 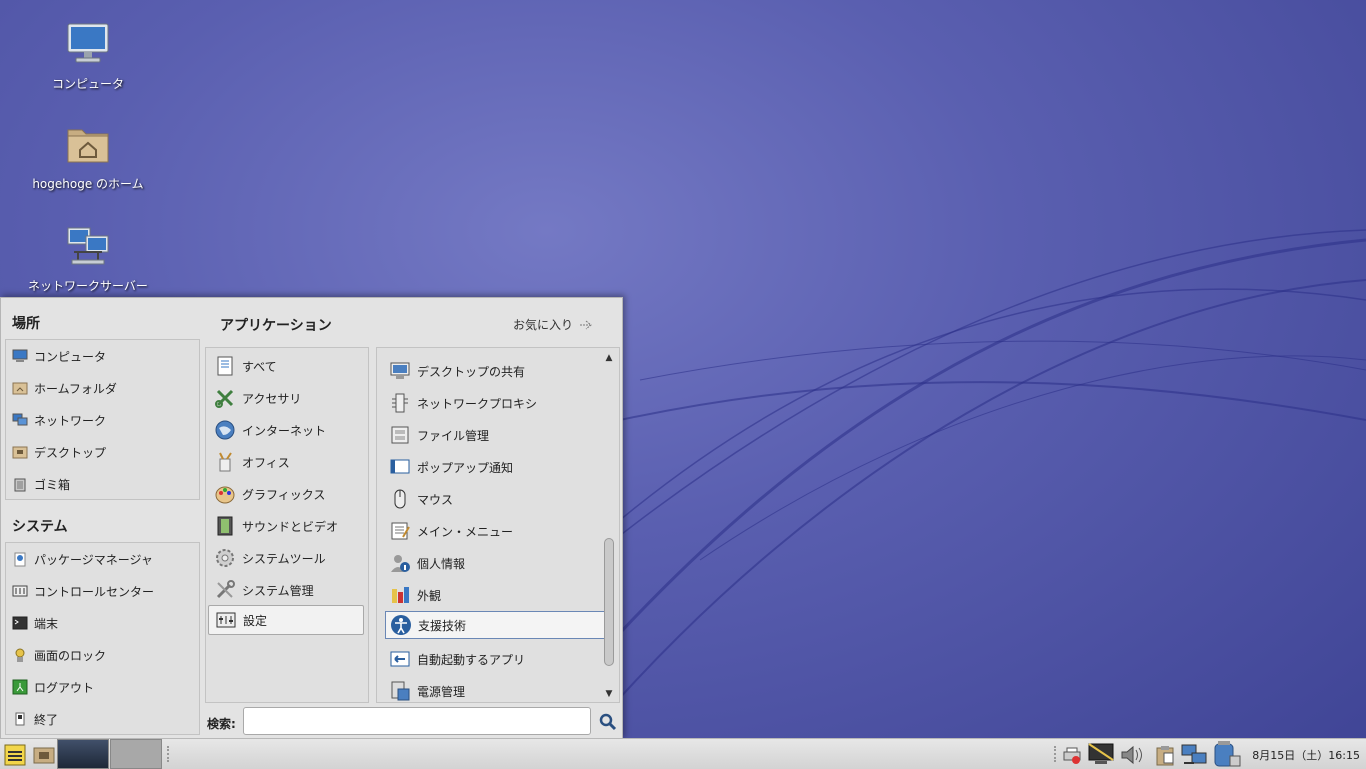 I want to click on category-office: オフィス, so click(x=286, y=462).